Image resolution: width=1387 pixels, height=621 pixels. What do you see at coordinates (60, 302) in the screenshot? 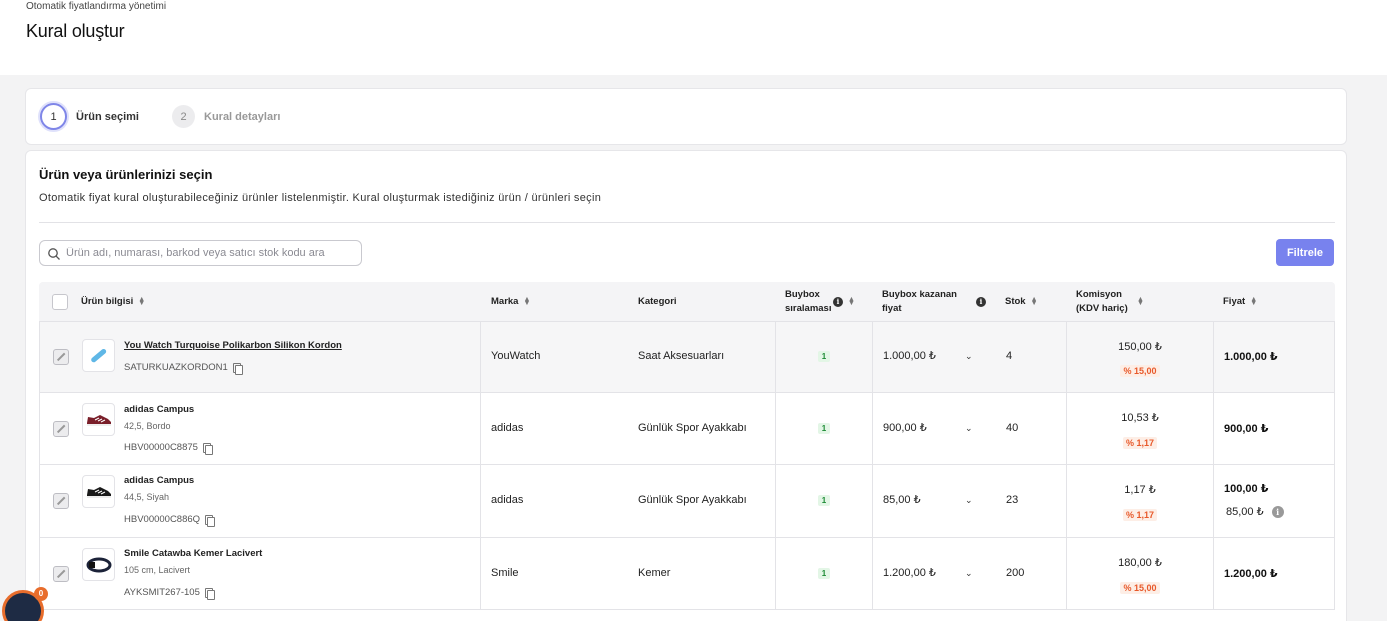
I see `select-all-checkbox` at bounding box center [60, 302].